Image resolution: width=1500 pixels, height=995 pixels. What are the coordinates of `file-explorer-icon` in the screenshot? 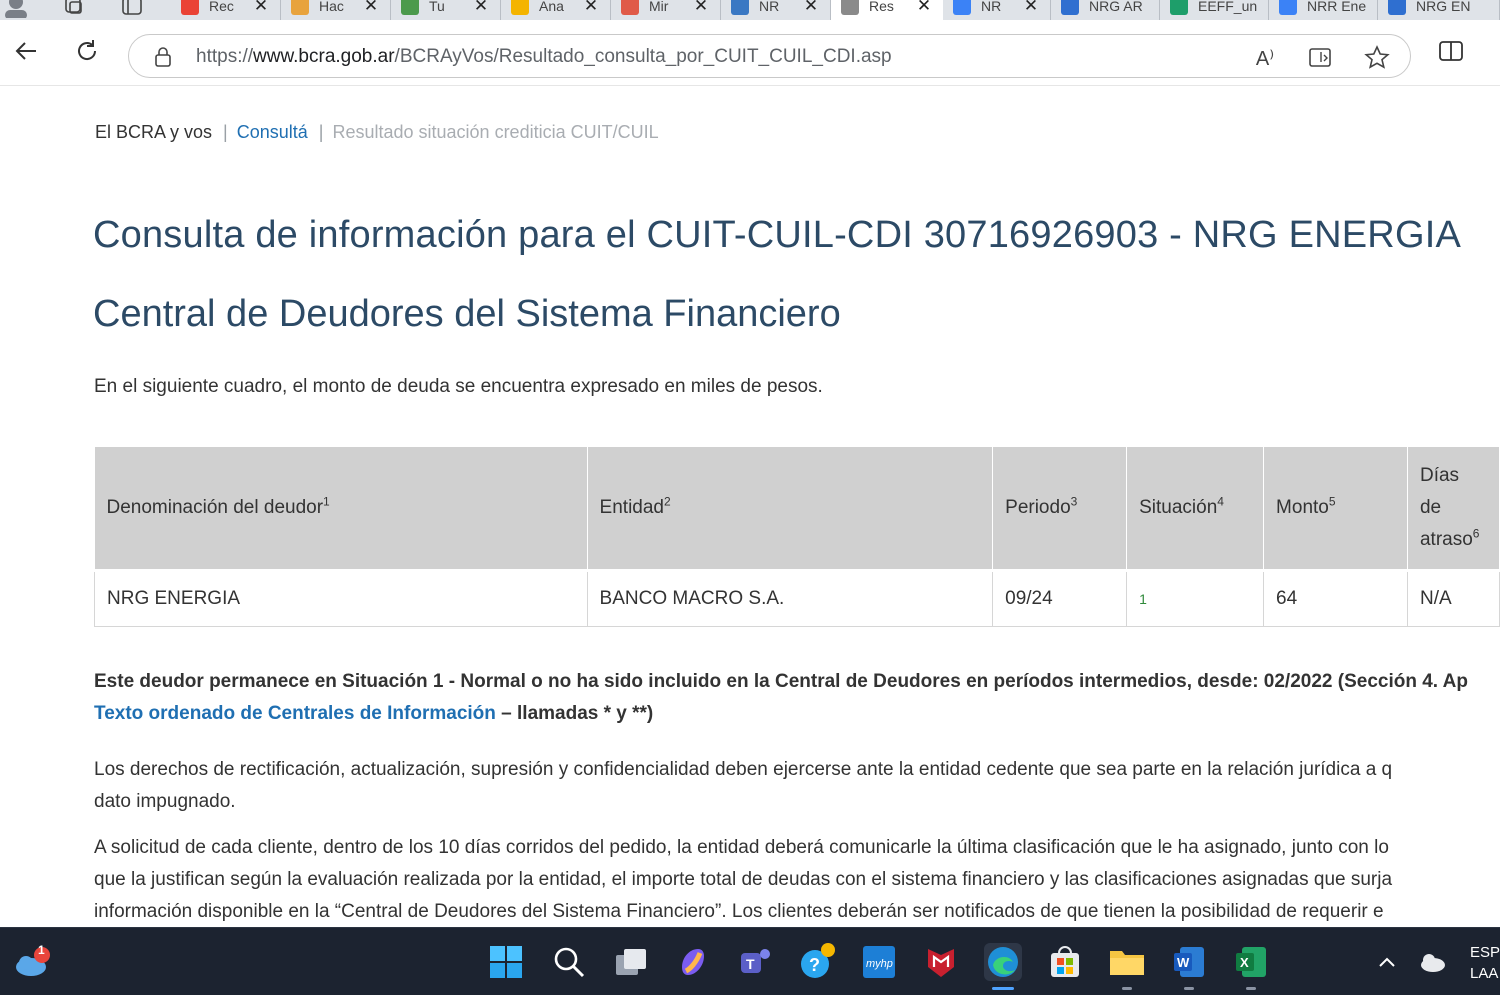 It's located at (1127, 966).